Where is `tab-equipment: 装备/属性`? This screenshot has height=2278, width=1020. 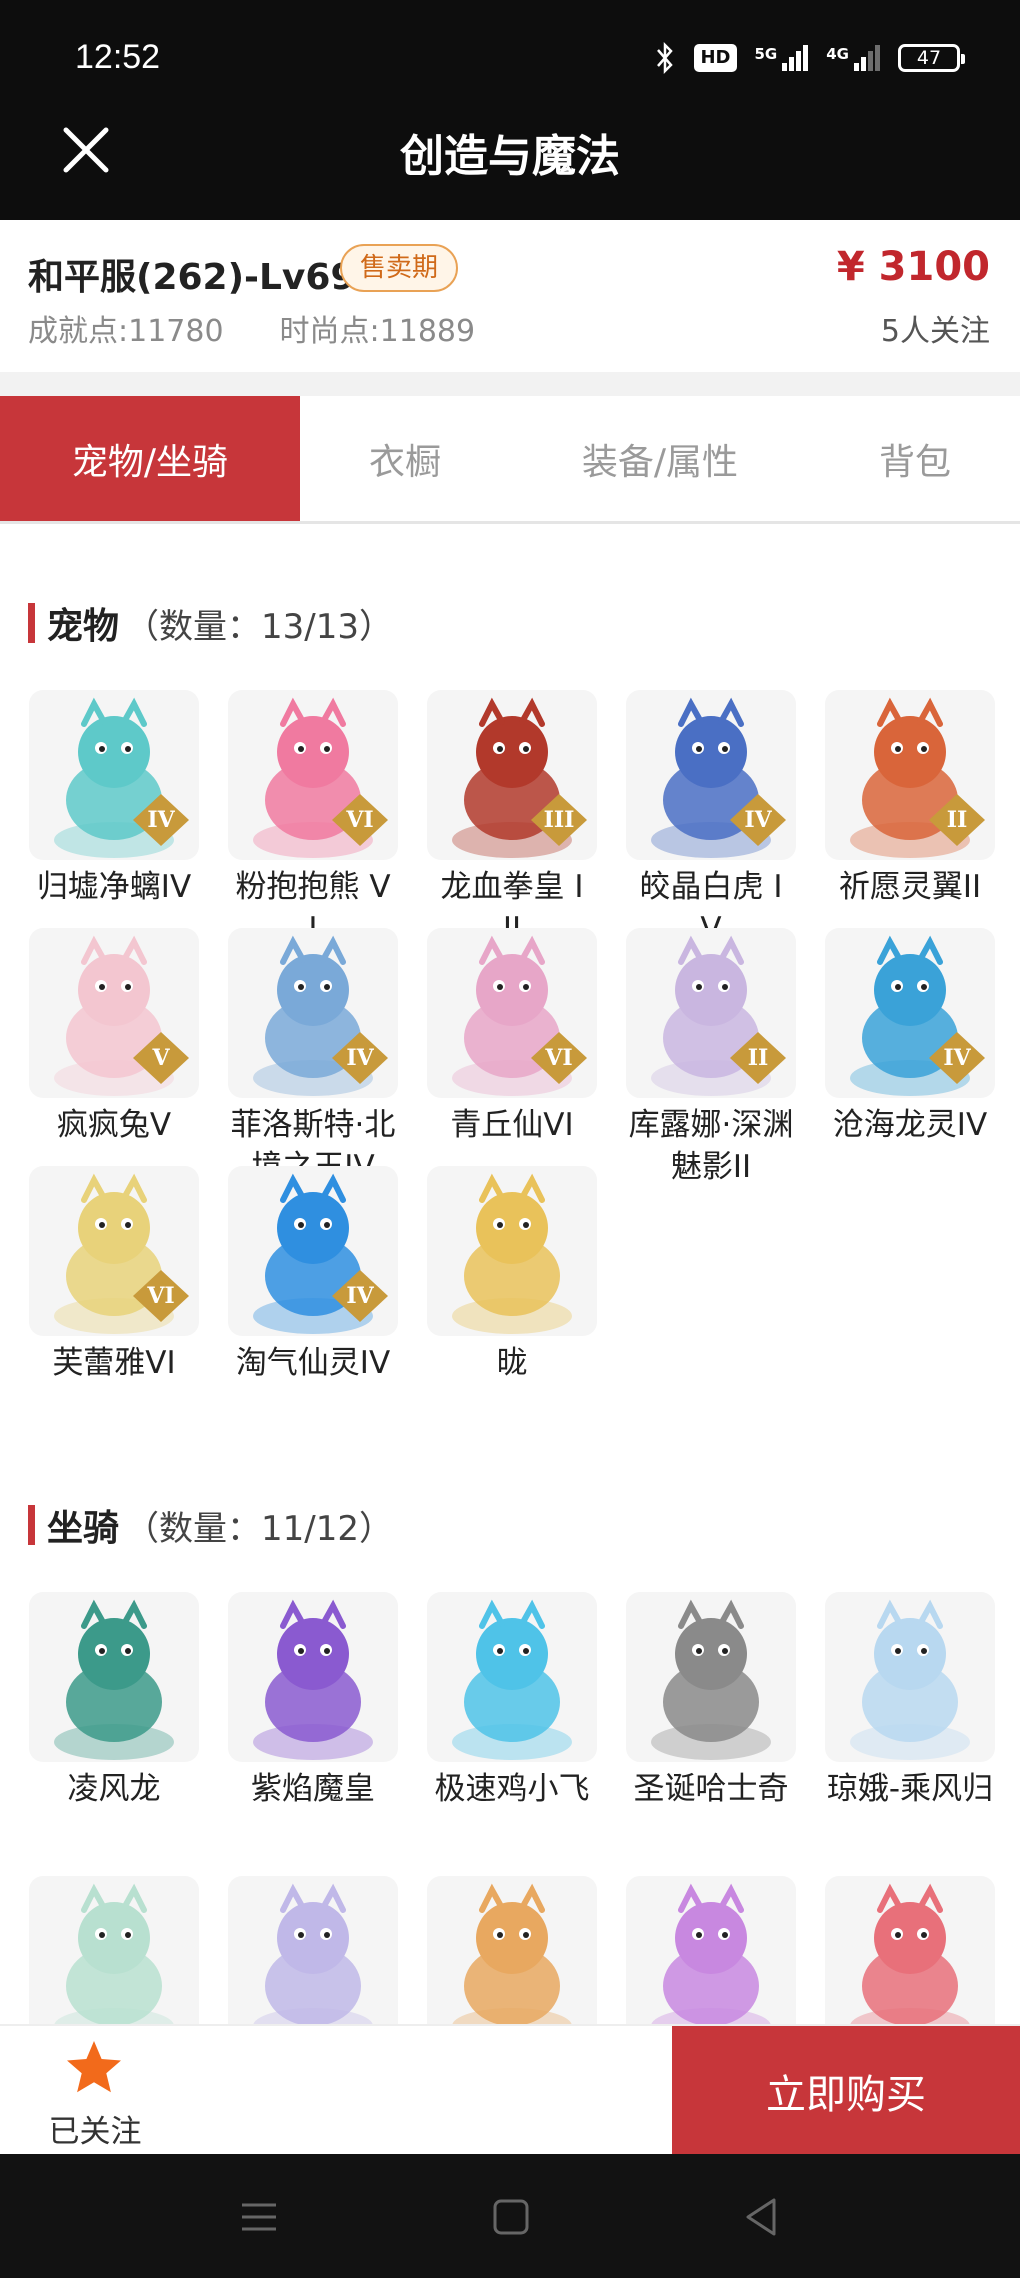
tab-equipment: 装备/属性 is located at coordinates (660, 458).